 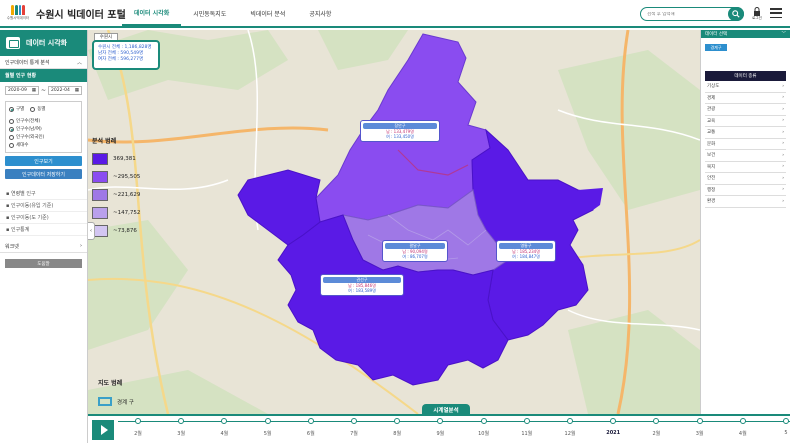 I want to click on play-button, so click(x=103, y=430).